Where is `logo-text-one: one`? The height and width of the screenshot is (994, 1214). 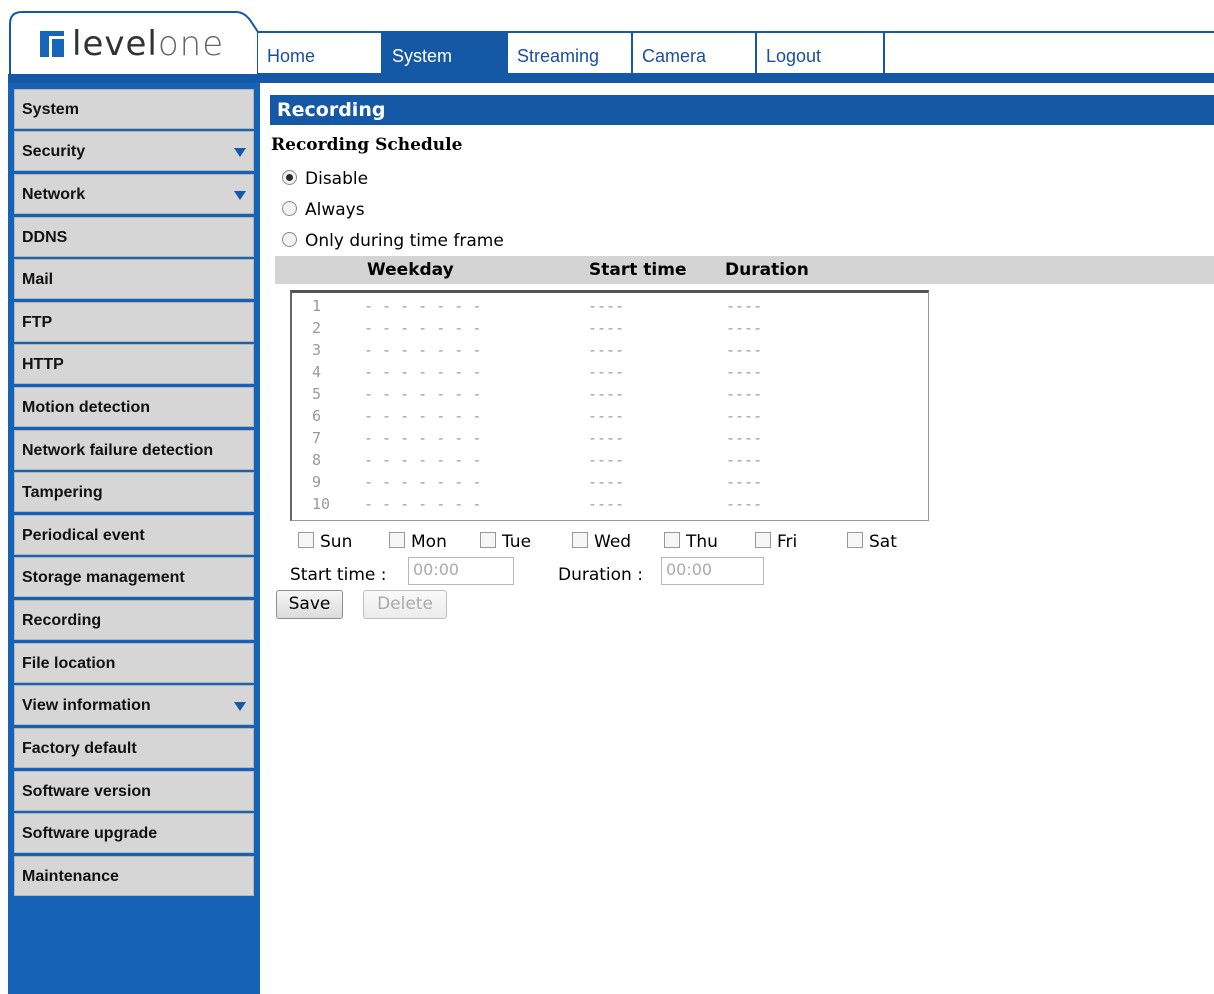
logo-text-one: one is located at coordinates (191, 44).